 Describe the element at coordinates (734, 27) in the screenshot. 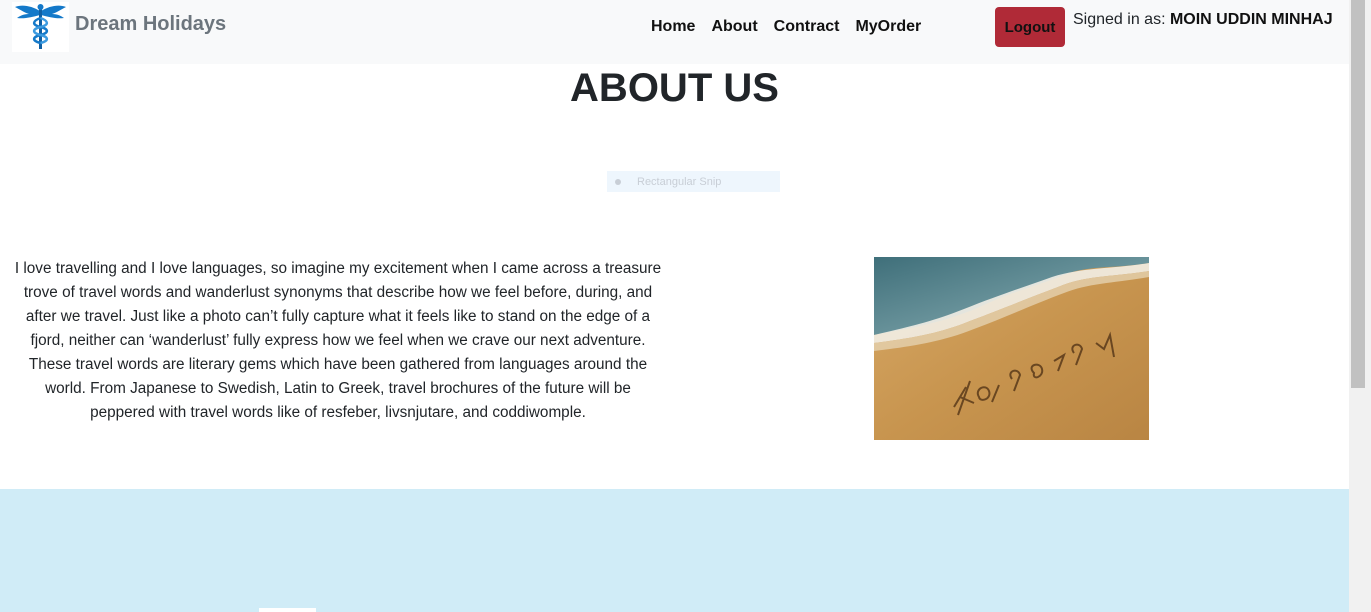

I see `nav-link-about: About` at that location.